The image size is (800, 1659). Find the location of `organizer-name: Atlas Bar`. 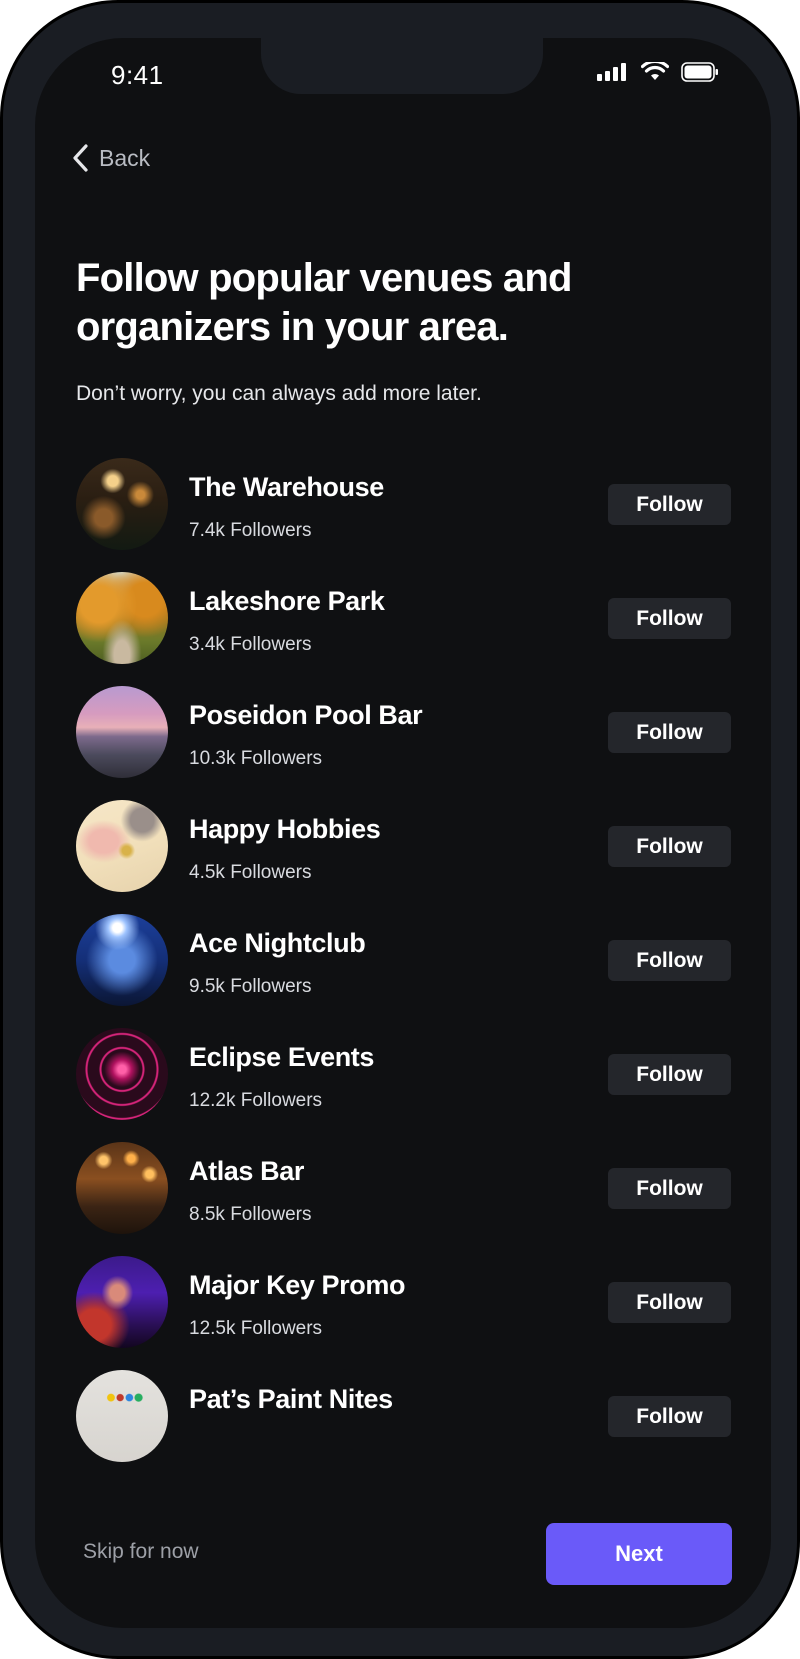

organizer-name: Atlas Bar is located at coordinates (246, 1171).